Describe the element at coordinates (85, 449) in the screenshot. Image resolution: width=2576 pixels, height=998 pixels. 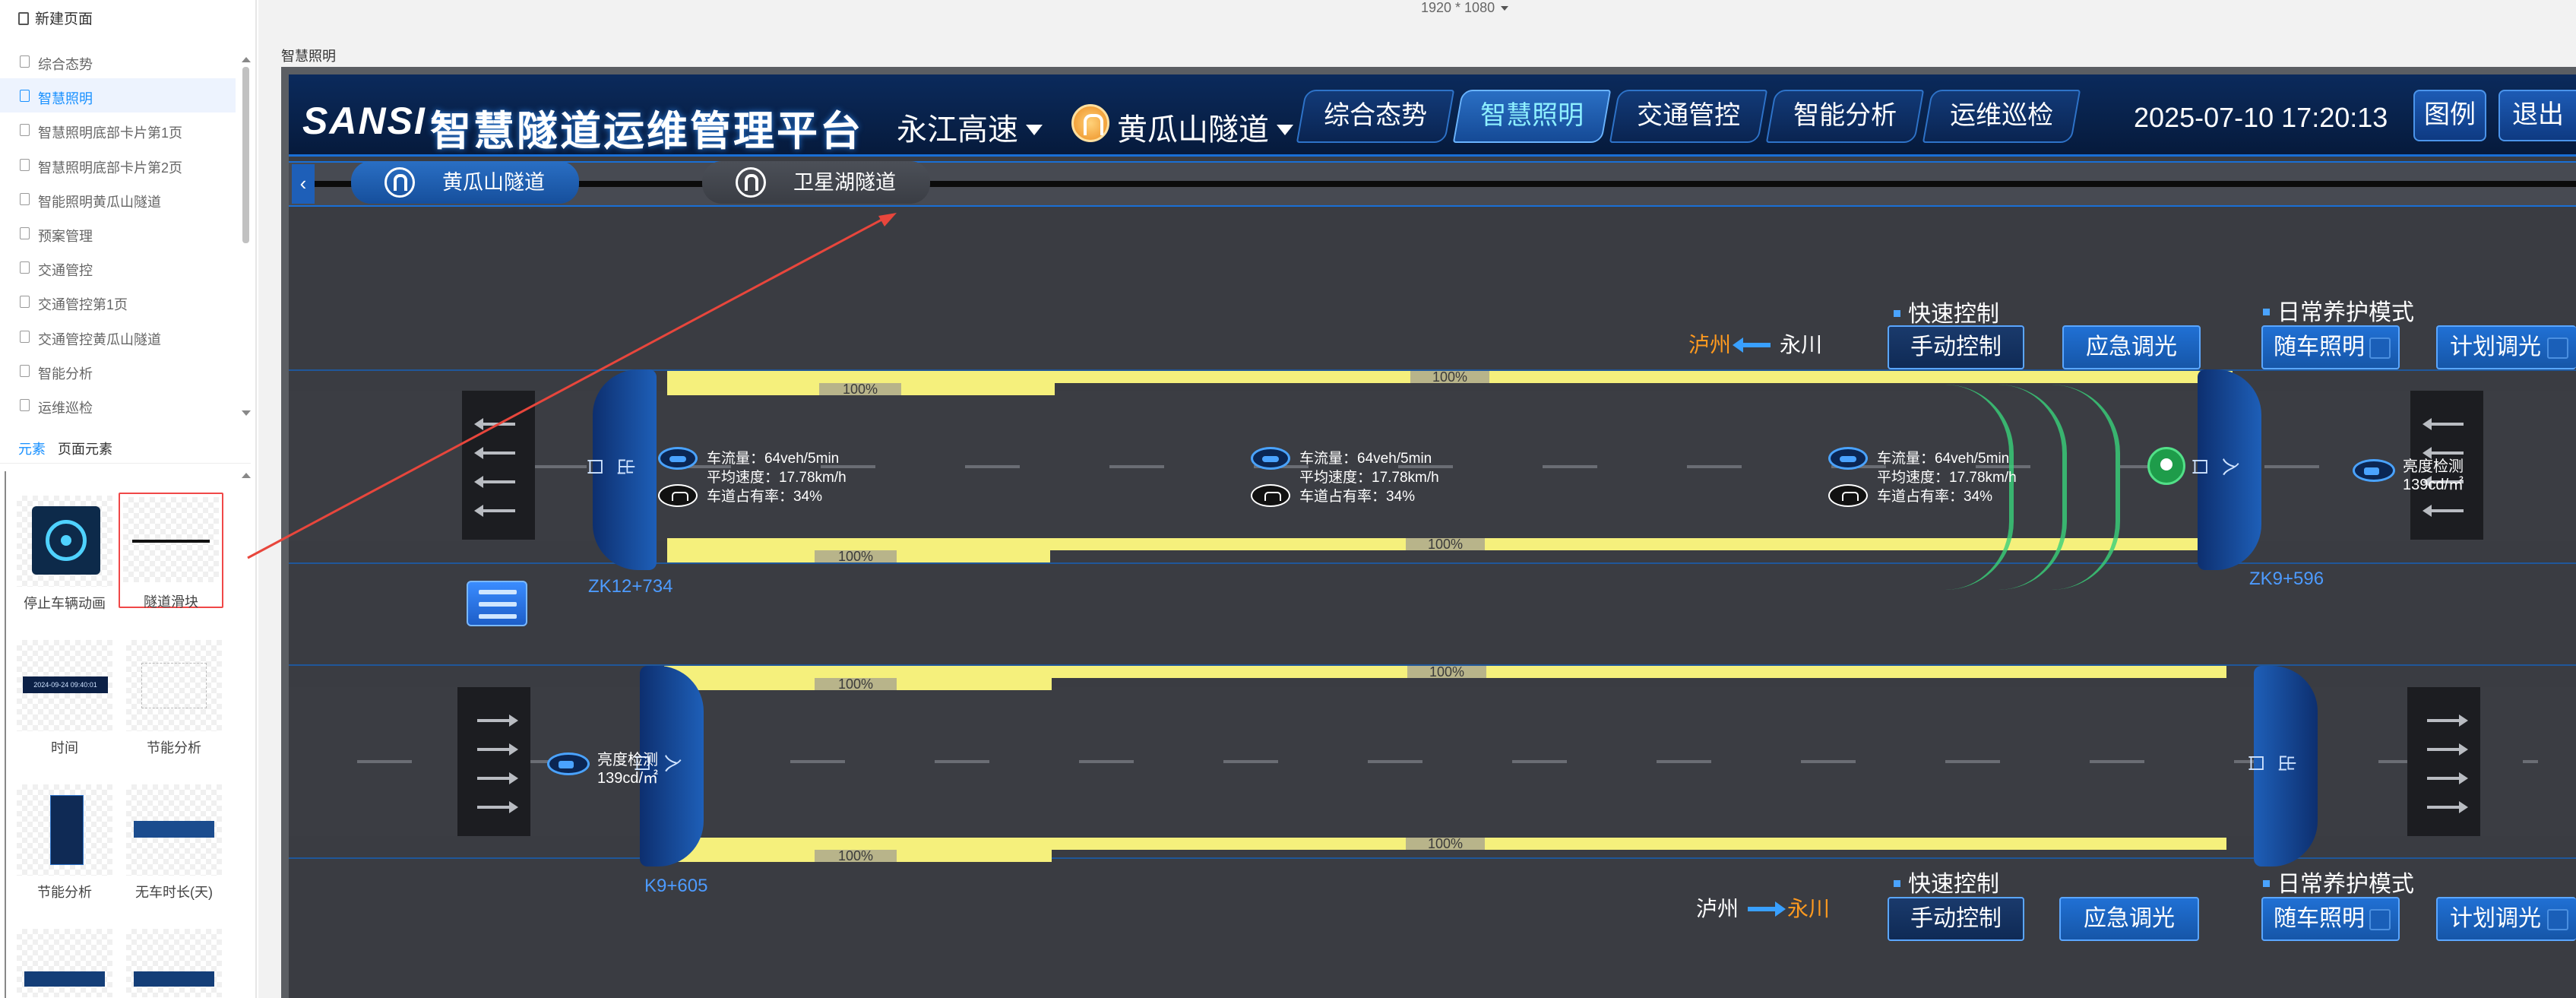
I see `tab-page-elements: 页面元素` at that location.